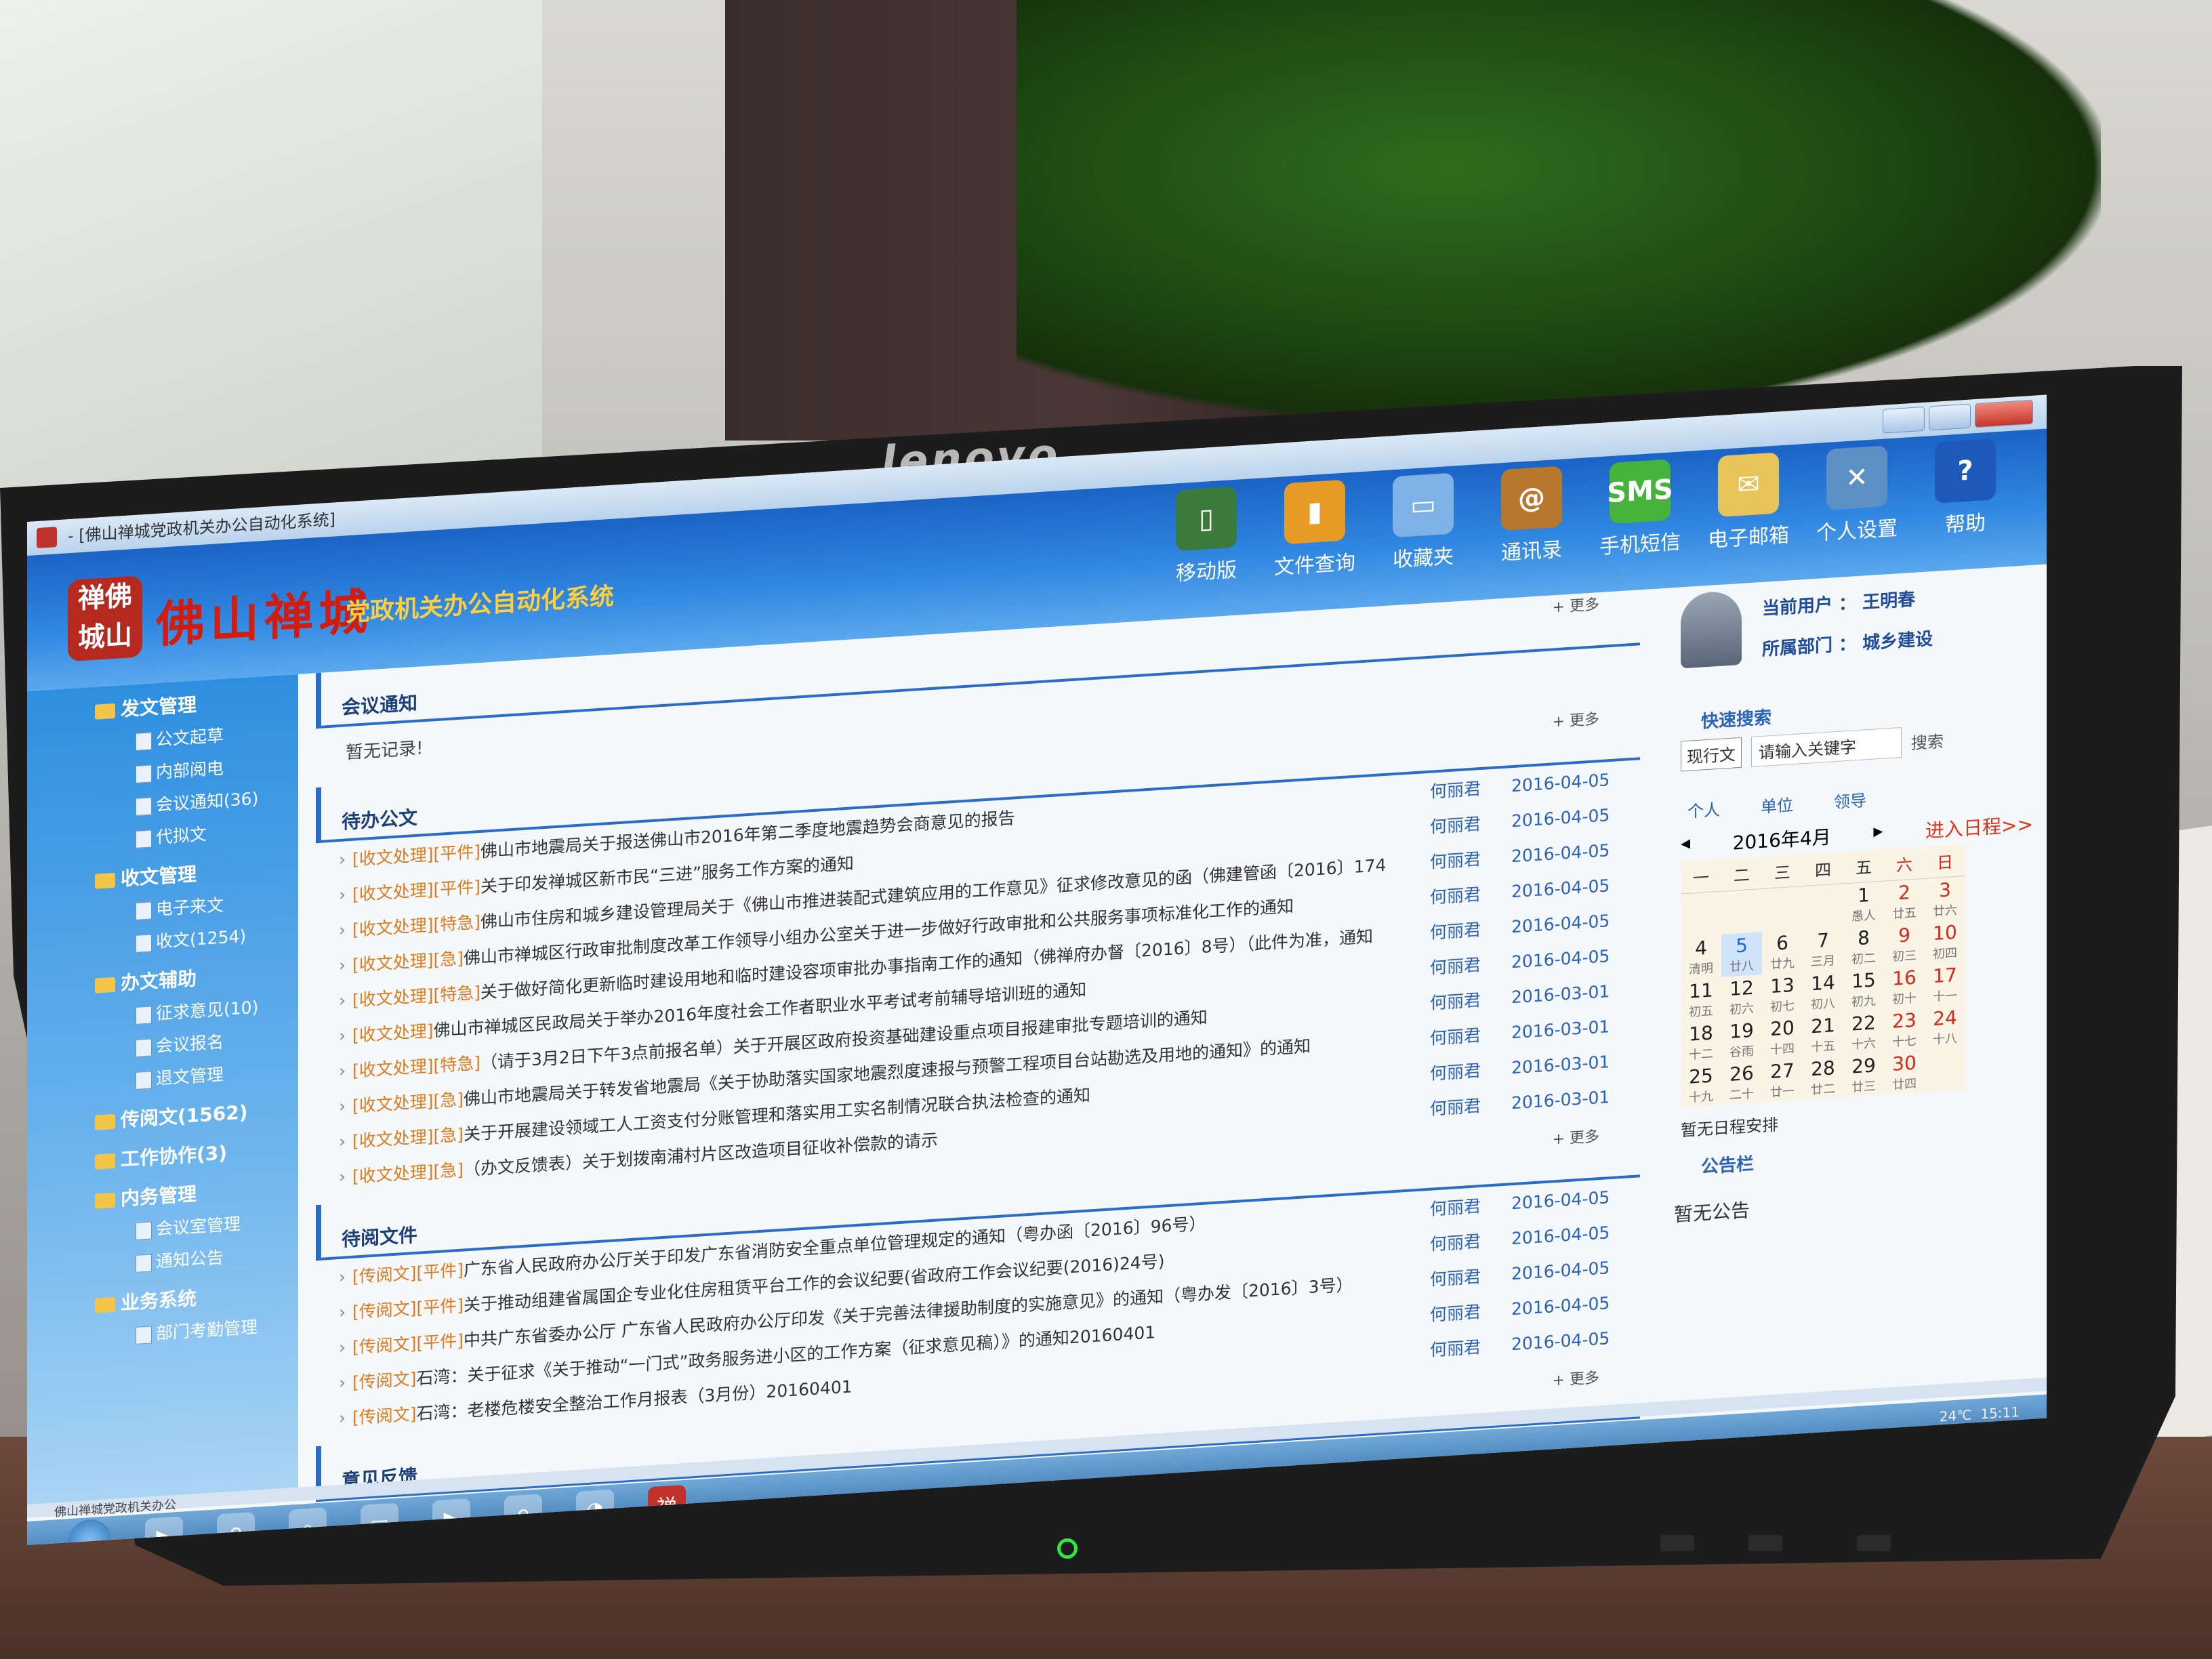 The height and width of the screenshot is (1659, 2212). What do you see at coordinates (1206, 519) in the screenshot?
I see `mobile-icon: ▯` at bounding box center [1206, 519].